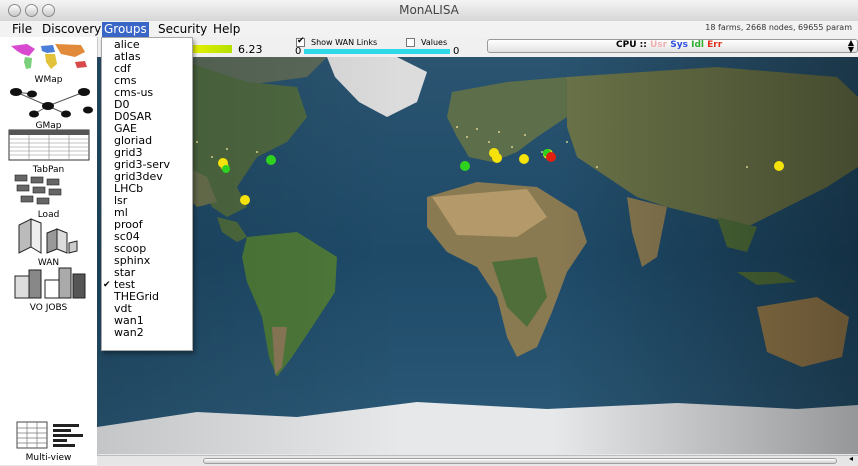  I want to click on map-horizontal-scrollbar: ◂, so click(477, 460).